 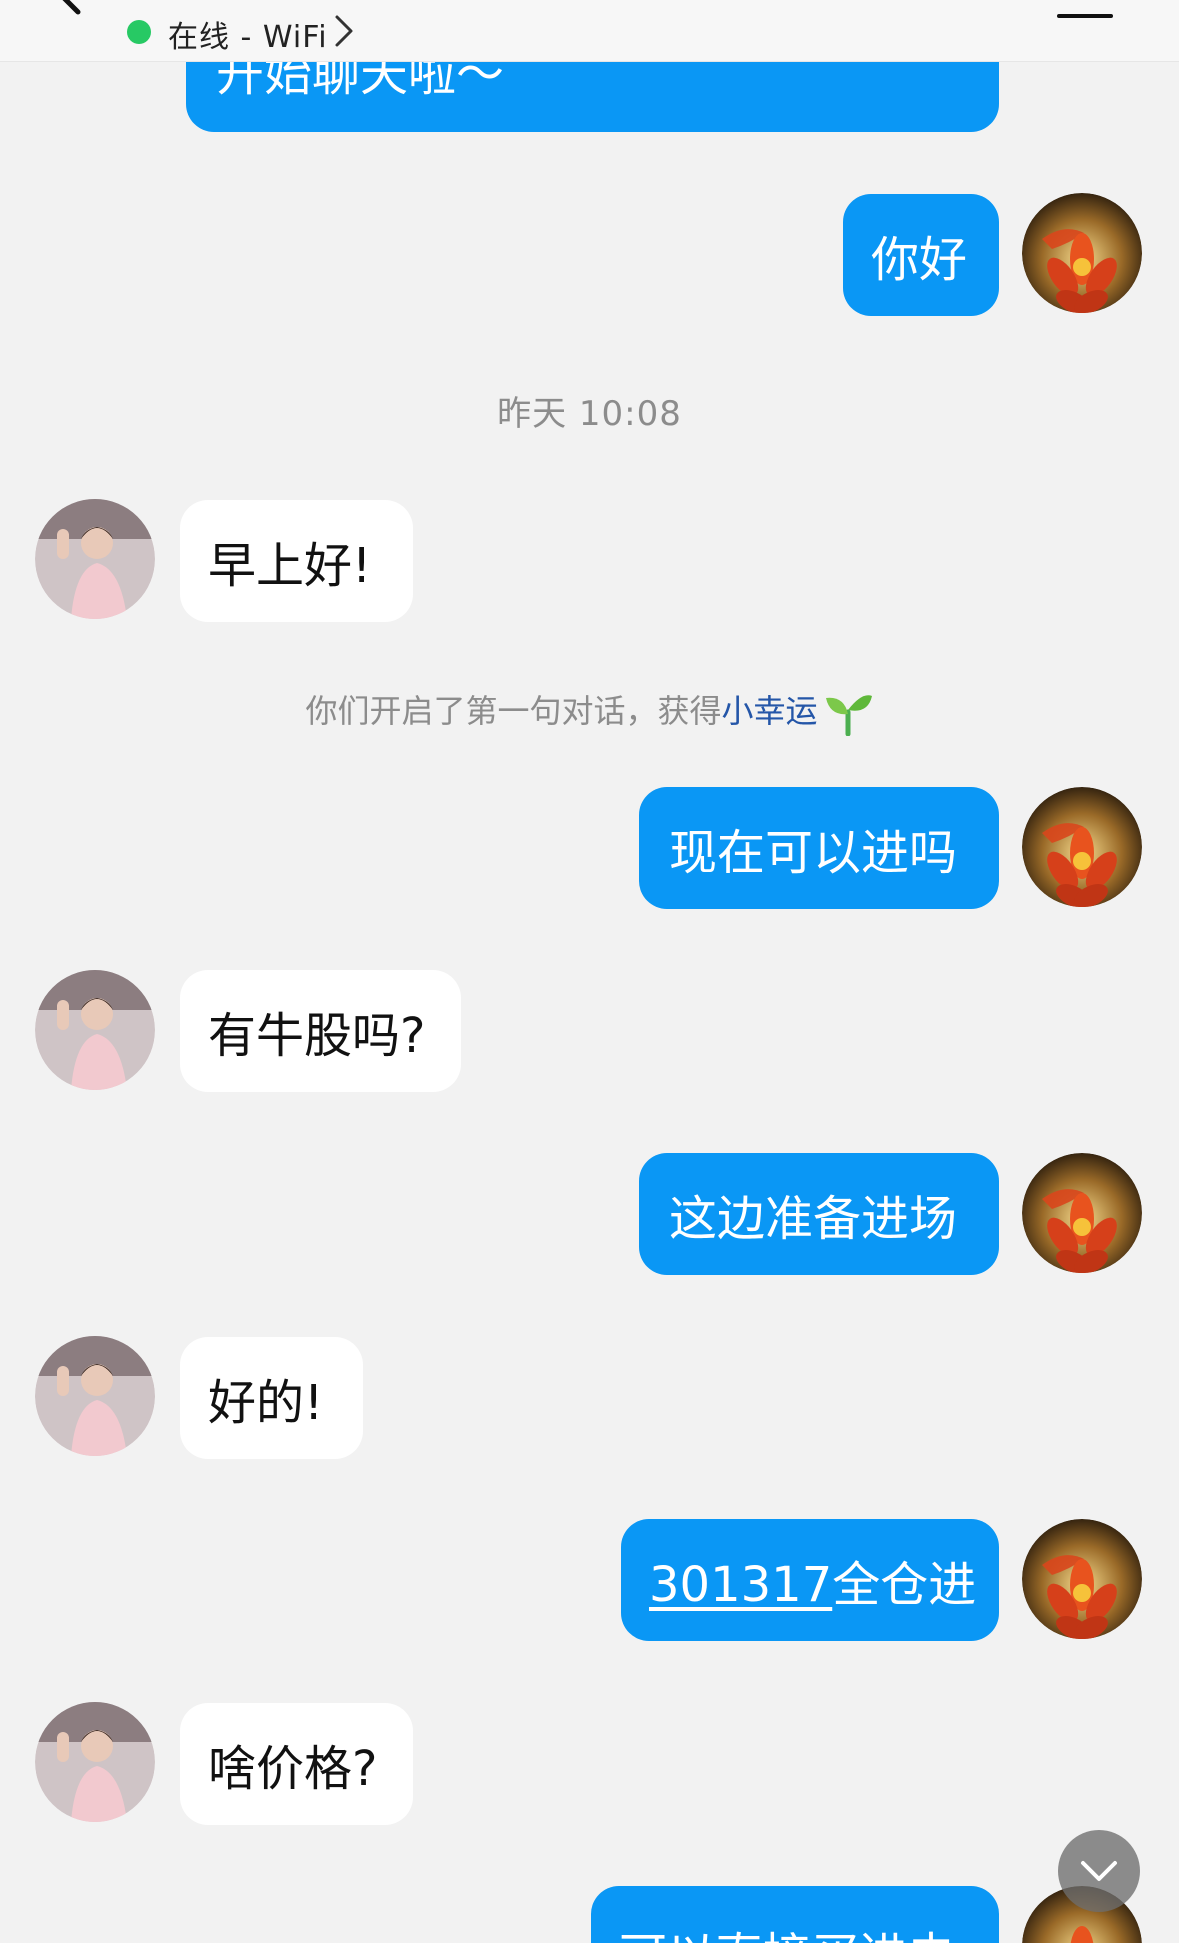 I want to click on online-status-dot, so click(x=139, y=32).